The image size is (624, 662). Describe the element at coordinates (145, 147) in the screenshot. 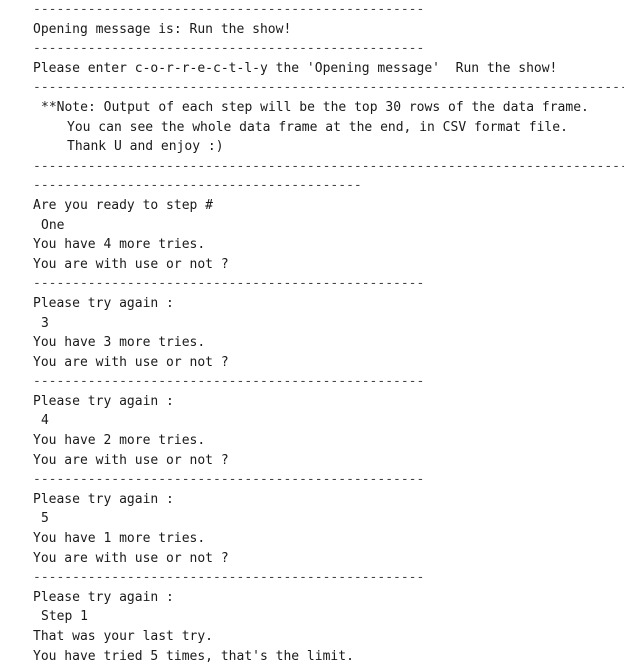

I see `output-line: Thank U and enjoy :)` at that location.